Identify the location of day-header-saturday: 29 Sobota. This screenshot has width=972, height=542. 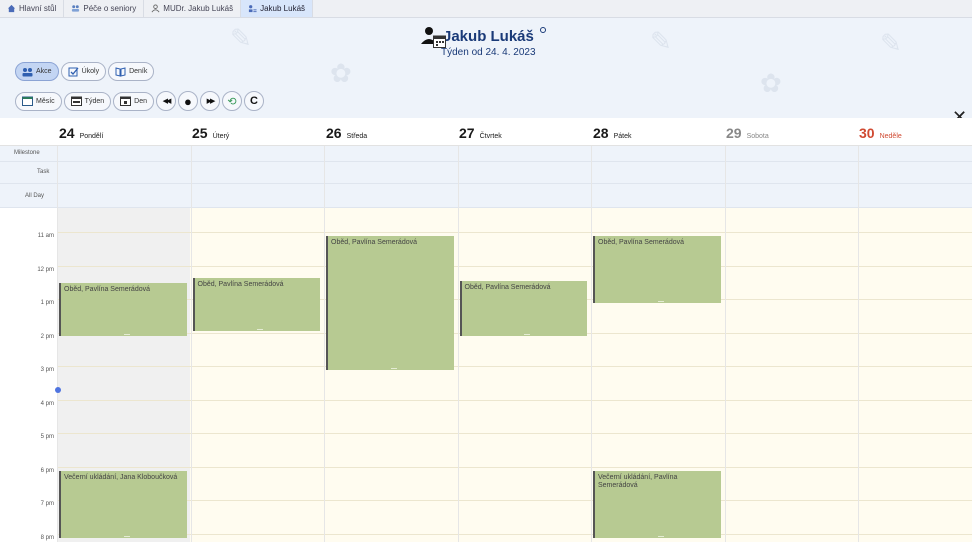
(747, 133).